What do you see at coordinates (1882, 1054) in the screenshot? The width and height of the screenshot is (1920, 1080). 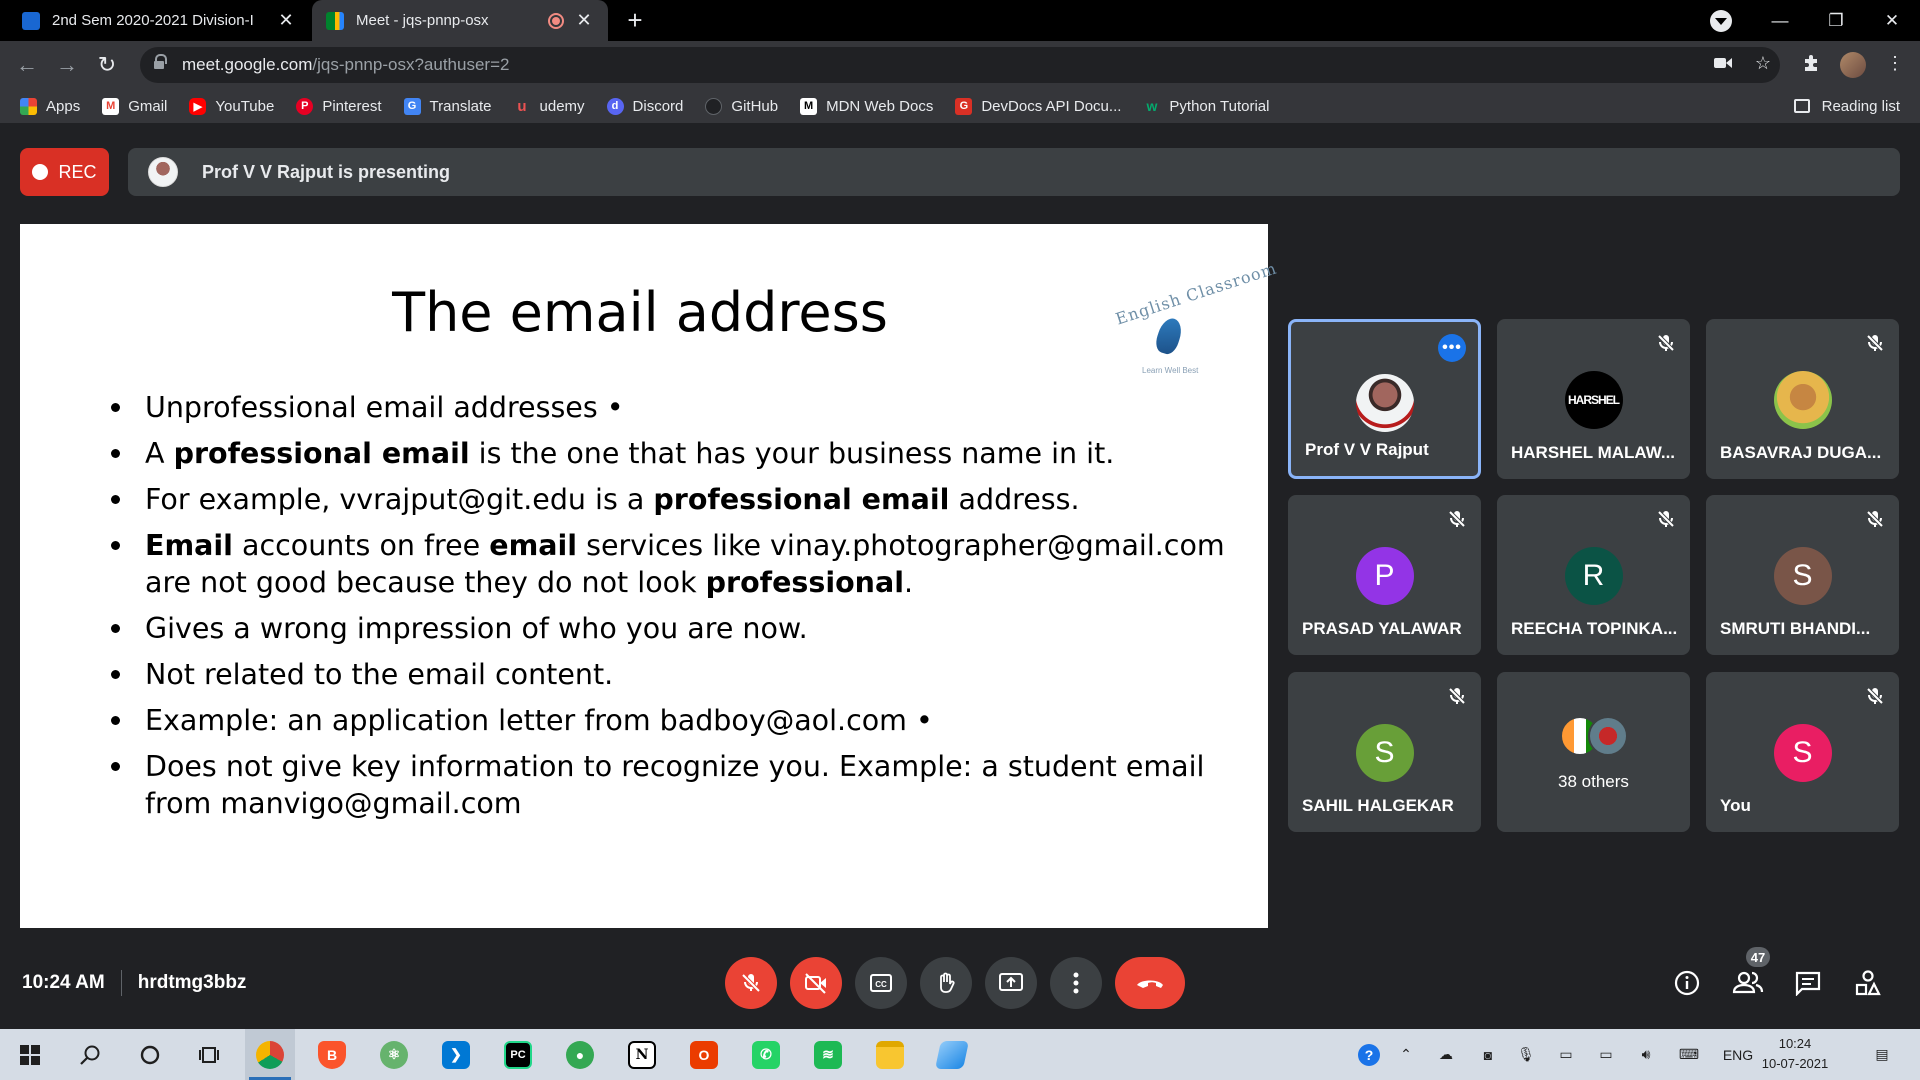 I see `notification-center-button: ▤` at bounding box center [1882, 1054].